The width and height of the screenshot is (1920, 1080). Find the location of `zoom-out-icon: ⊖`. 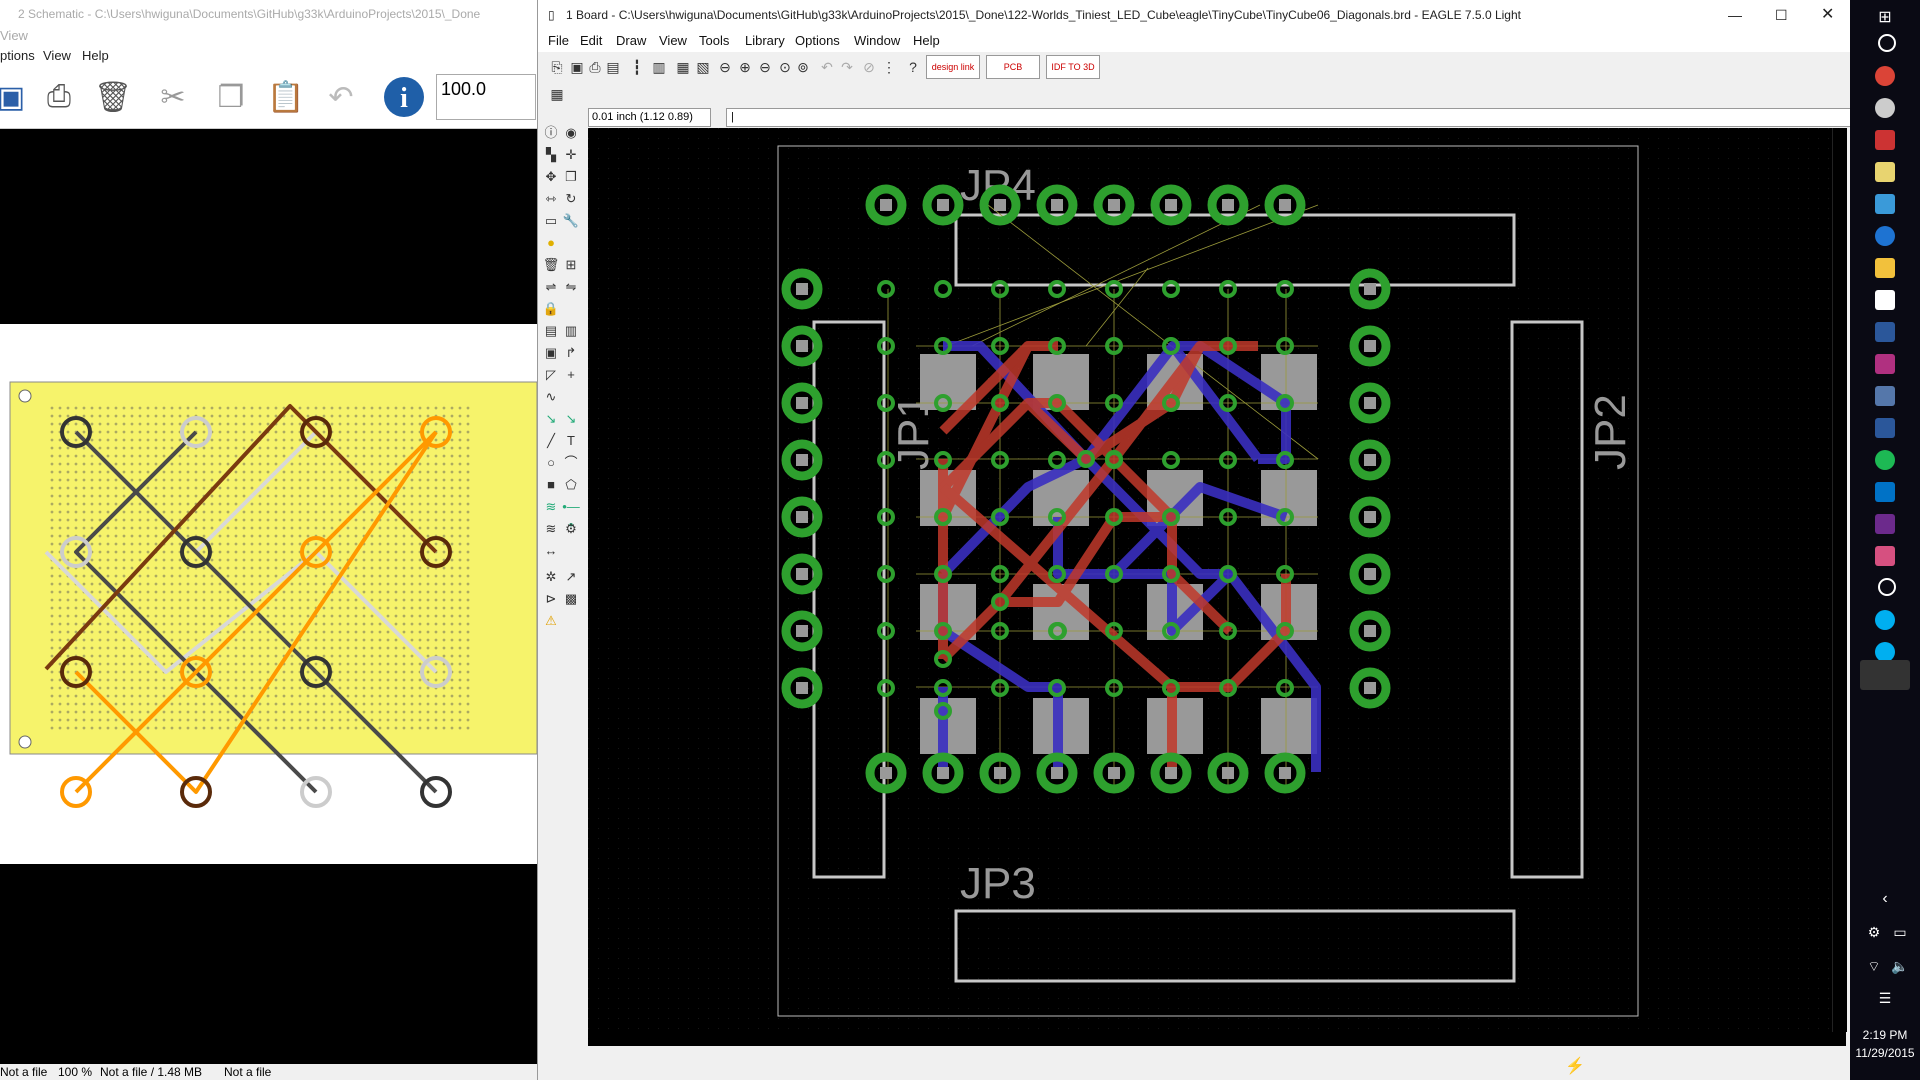

zoom-out-icon: ⊖ is located at coordinates (765, 67).